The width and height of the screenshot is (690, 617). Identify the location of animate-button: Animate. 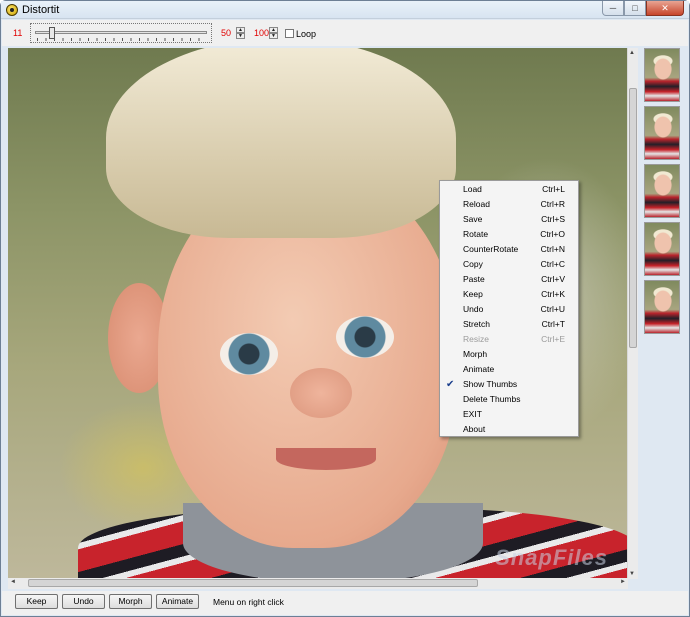
(177, 601).